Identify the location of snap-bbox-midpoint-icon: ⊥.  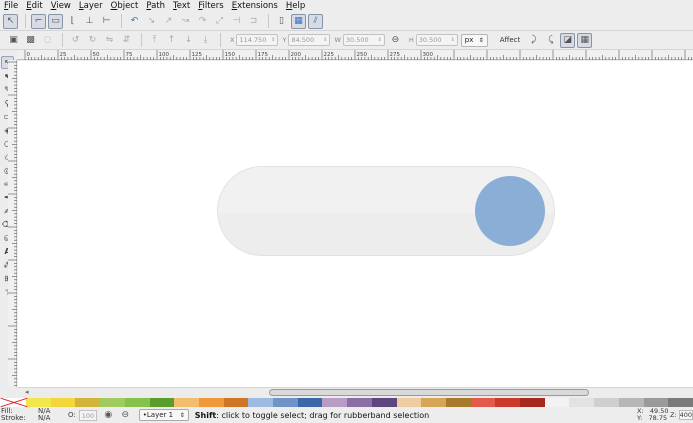
(89, 21).